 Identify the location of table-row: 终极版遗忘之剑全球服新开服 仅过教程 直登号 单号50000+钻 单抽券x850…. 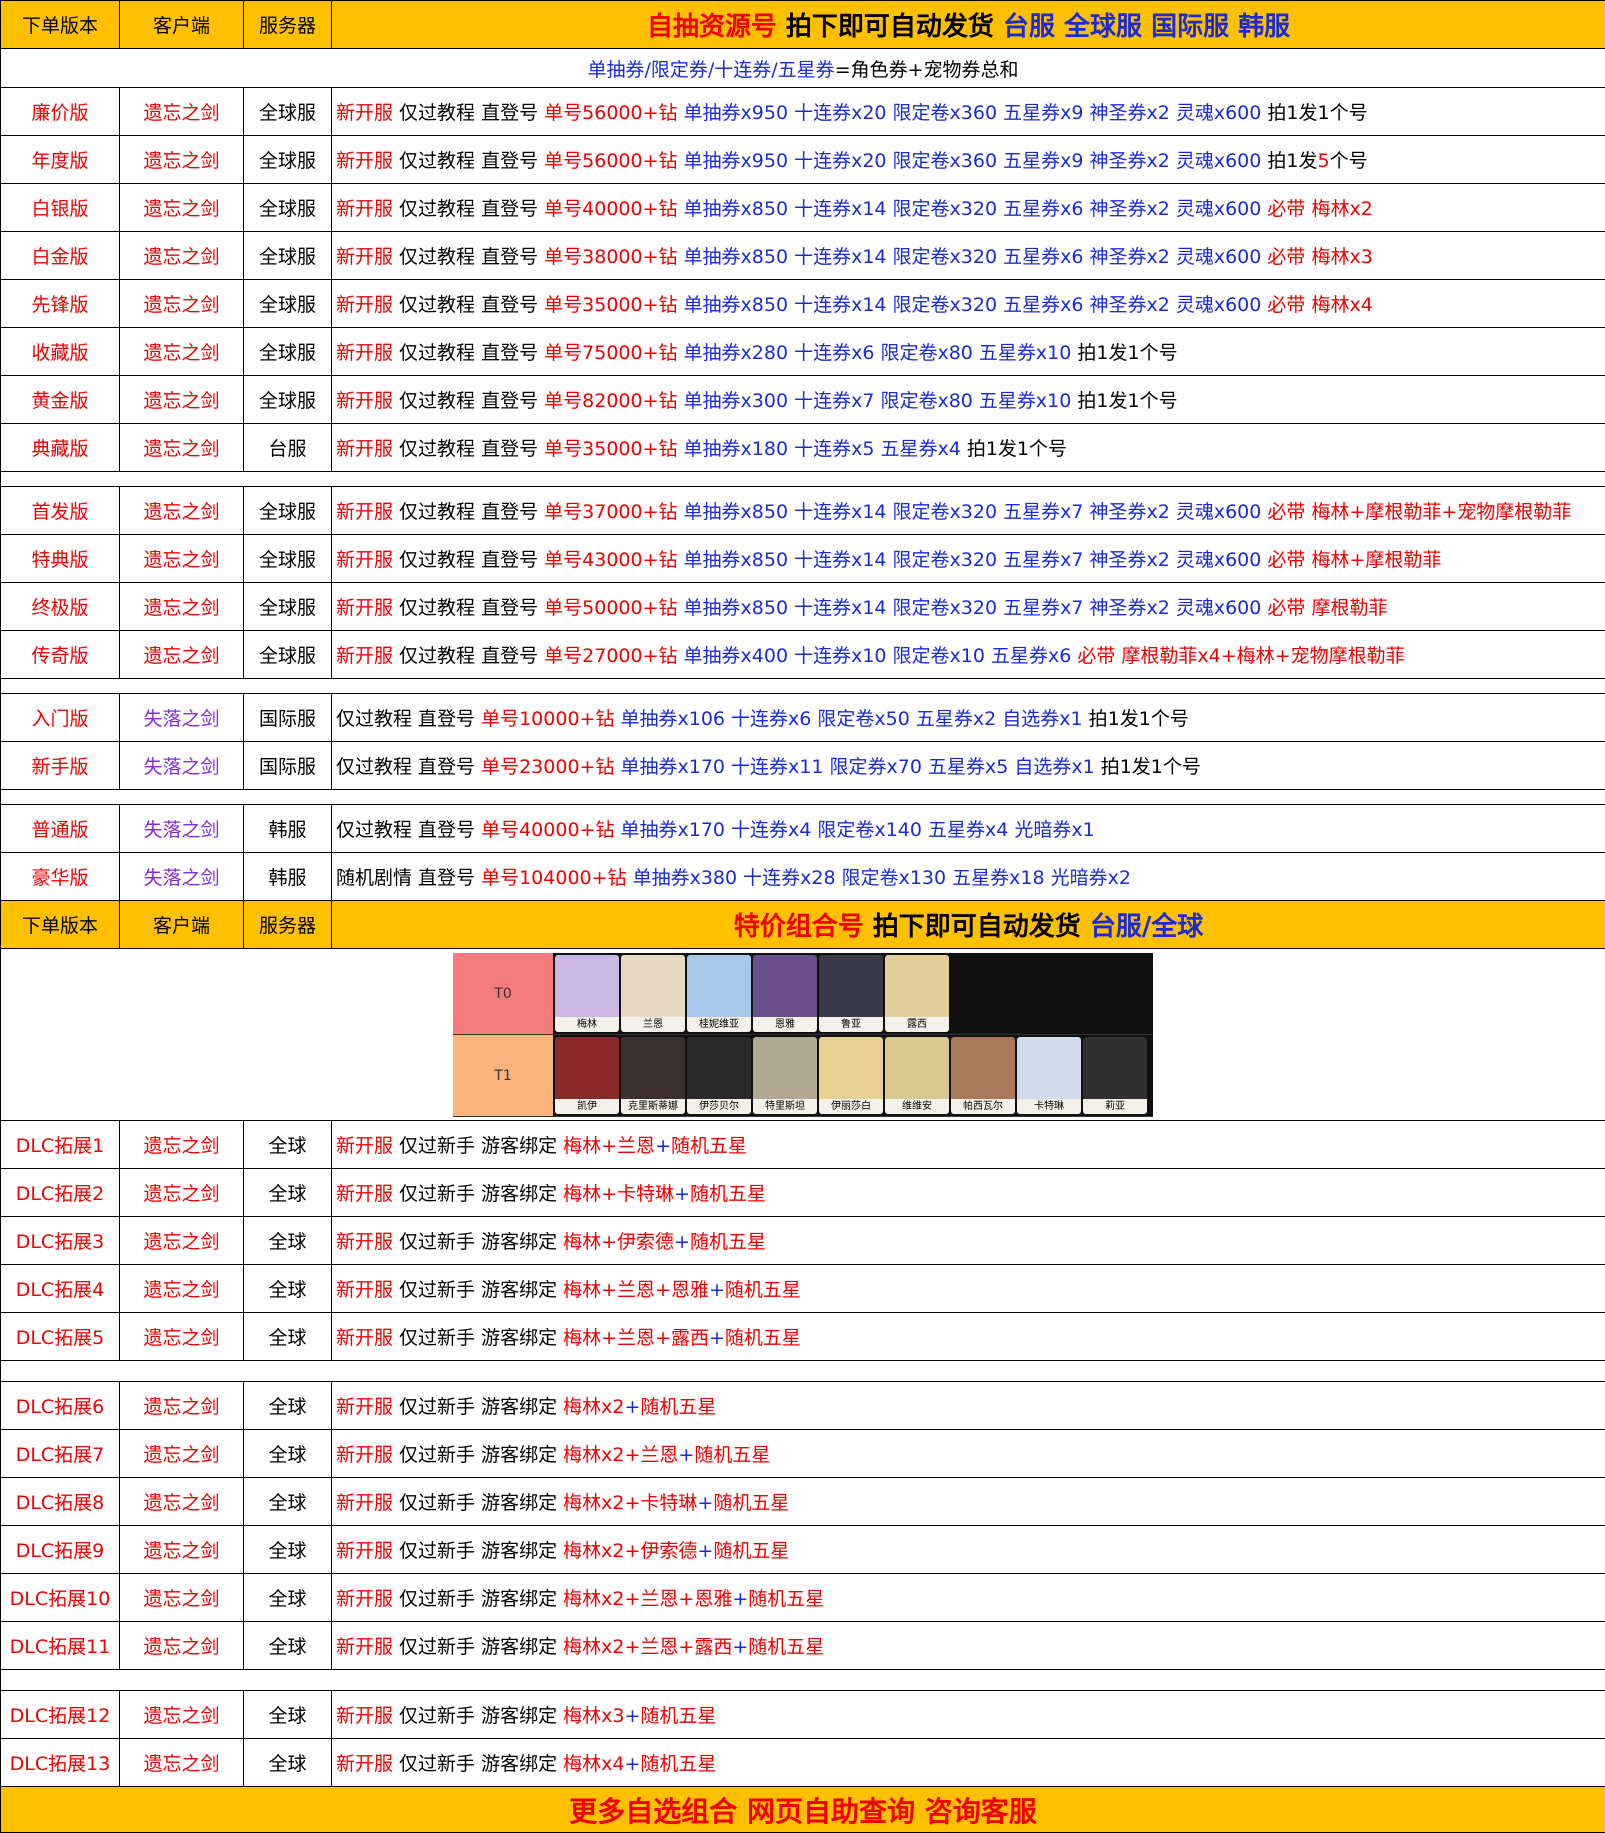
(803, 607).